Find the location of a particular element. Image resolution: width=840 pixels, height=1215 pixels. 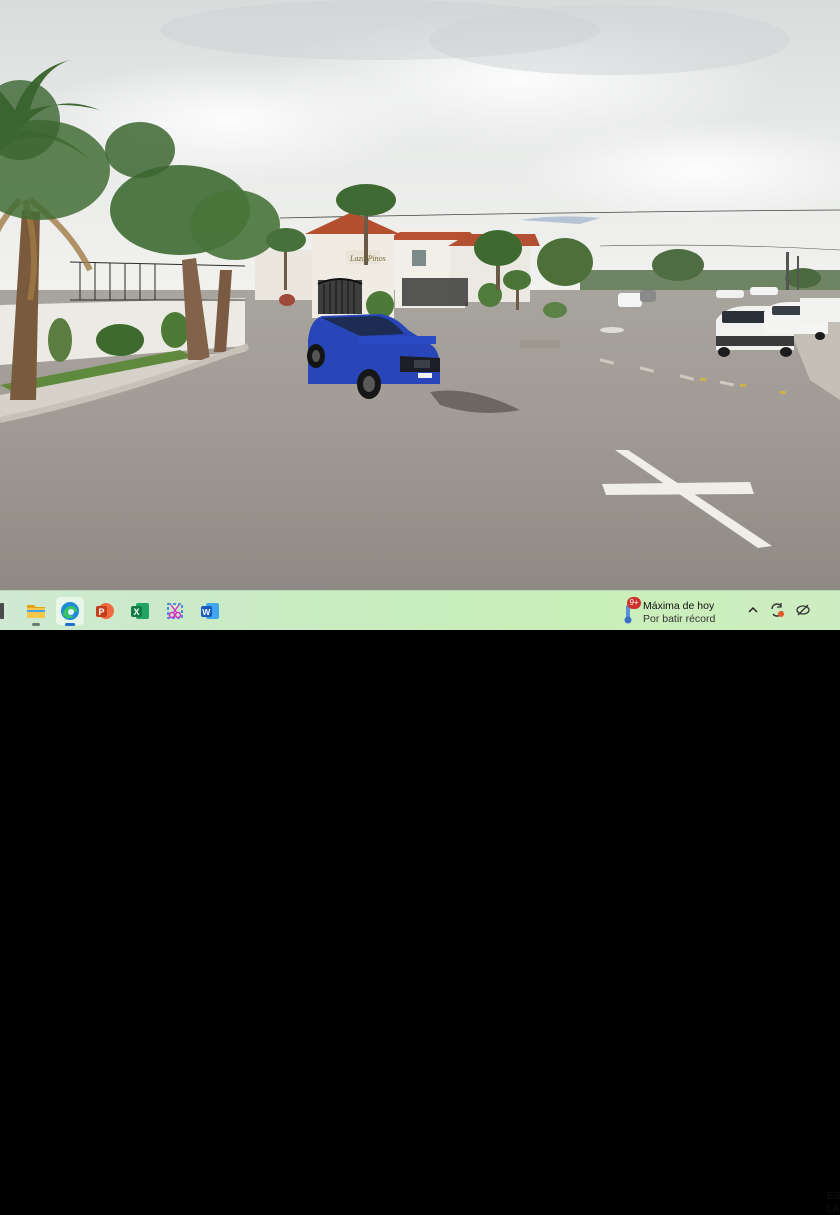

network-disconnected-icon is located at coordinates (803, 610).